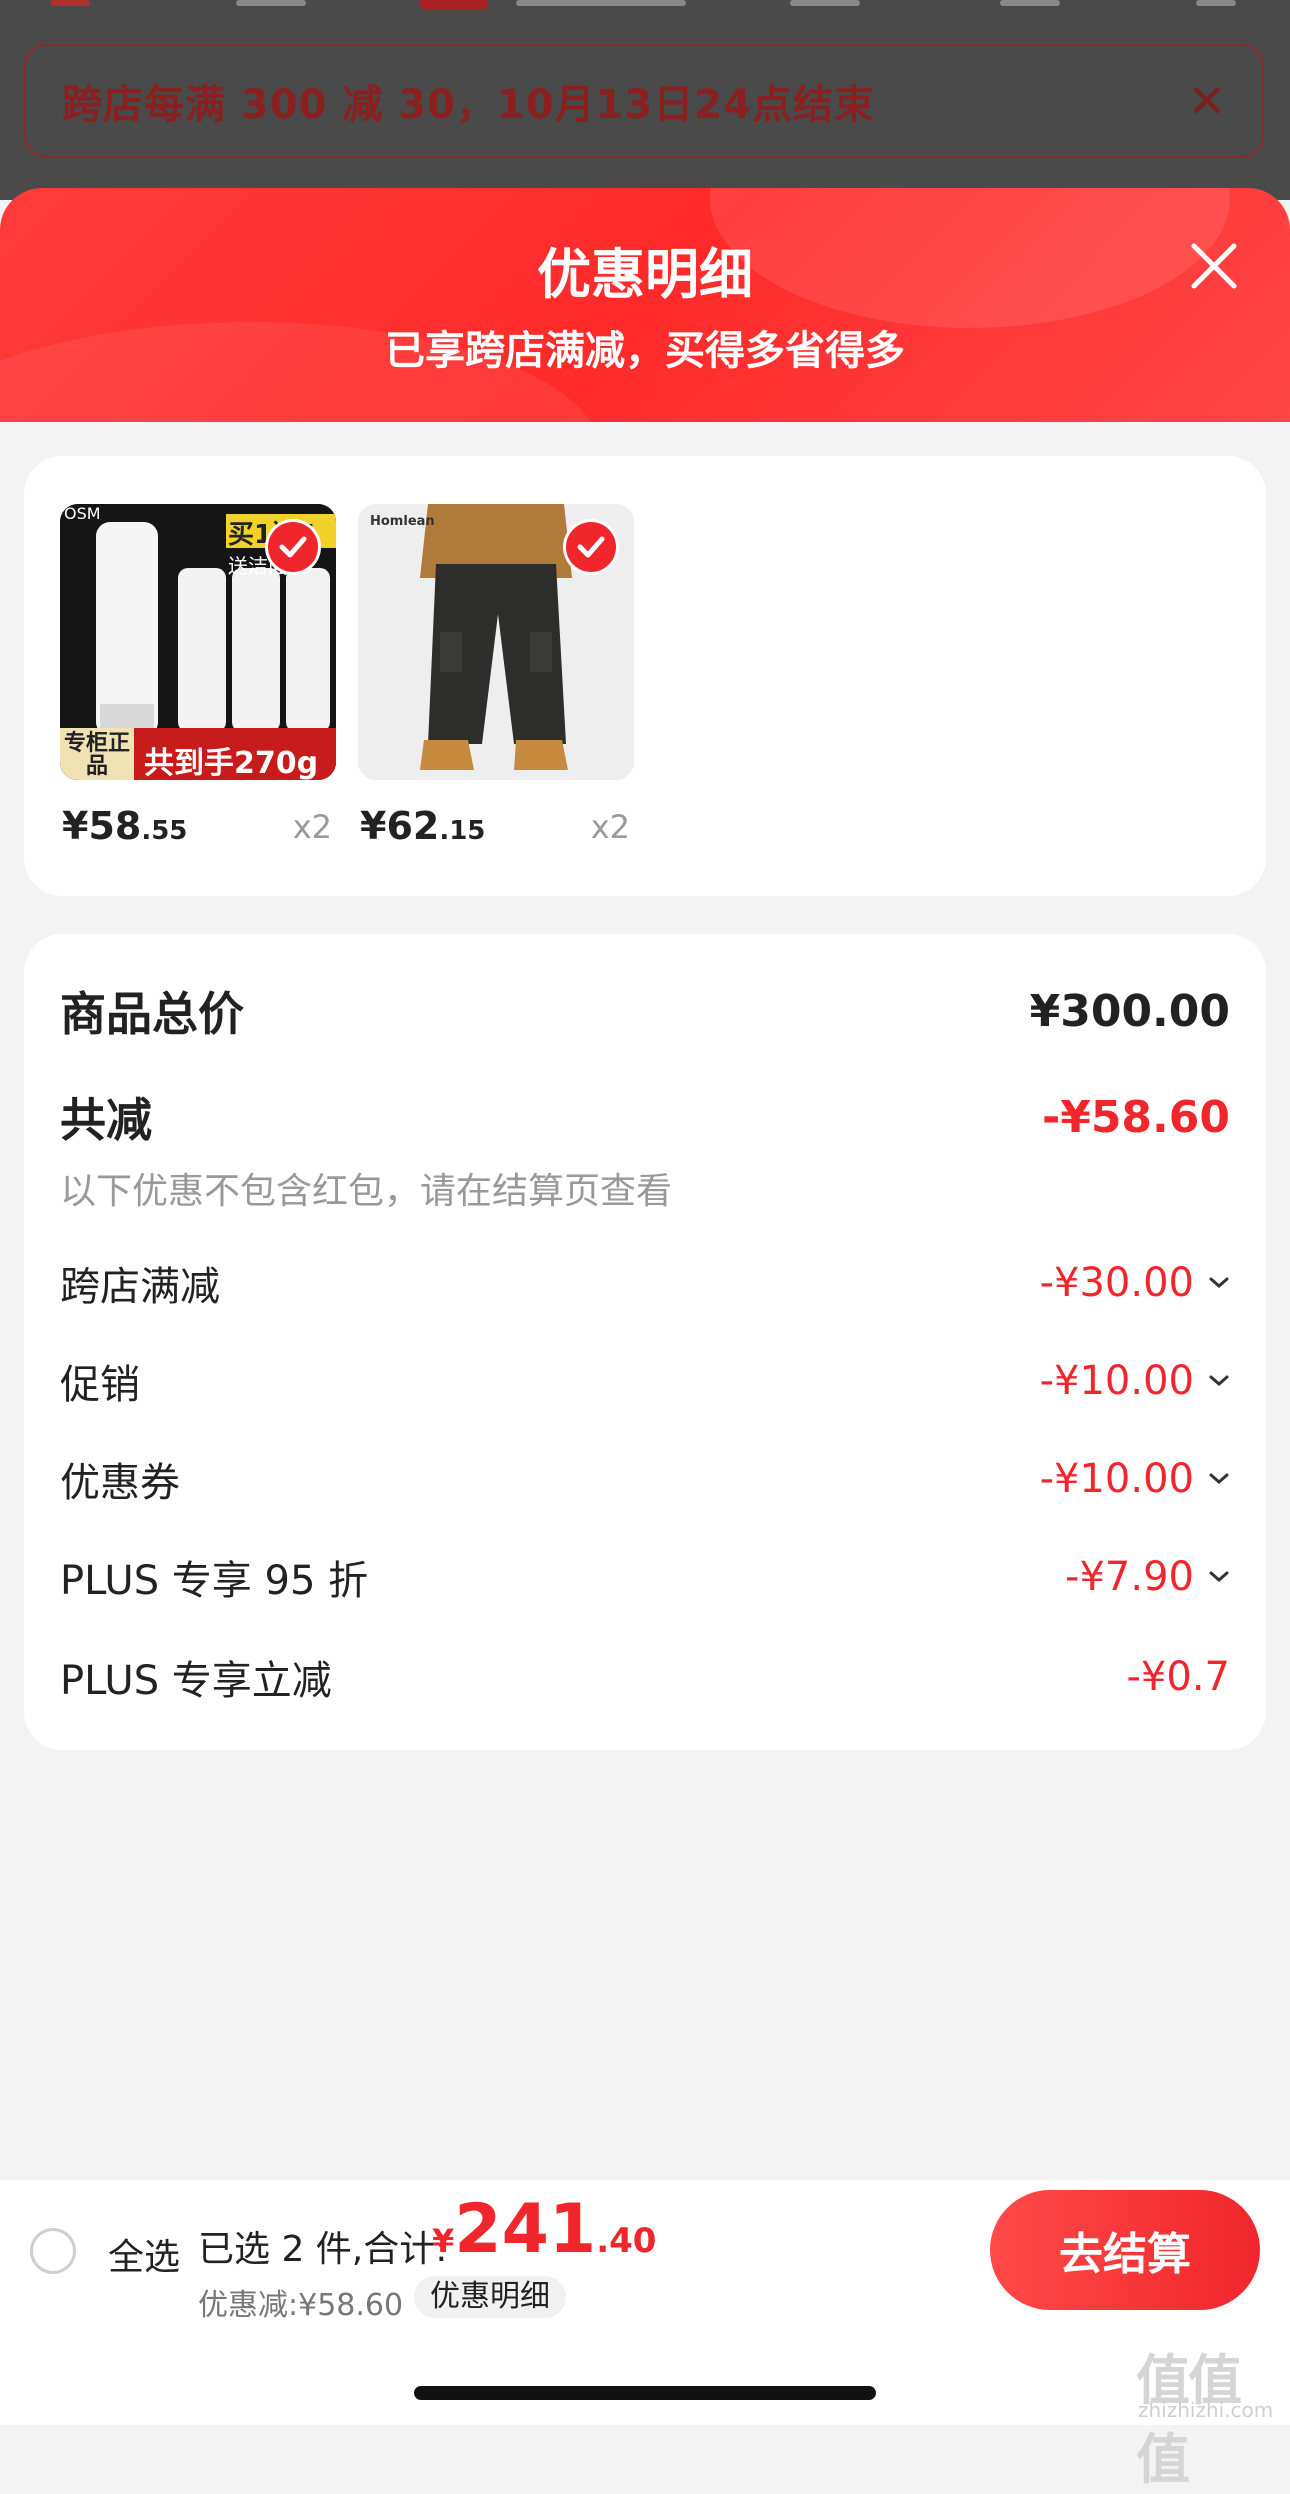 The width and height of the screenshot is (1290, 2494). What do you see at coordinates (231, 763) in the screenshot?
I see `weight-badge: 共到手270g` at bounding box center [231, 763].